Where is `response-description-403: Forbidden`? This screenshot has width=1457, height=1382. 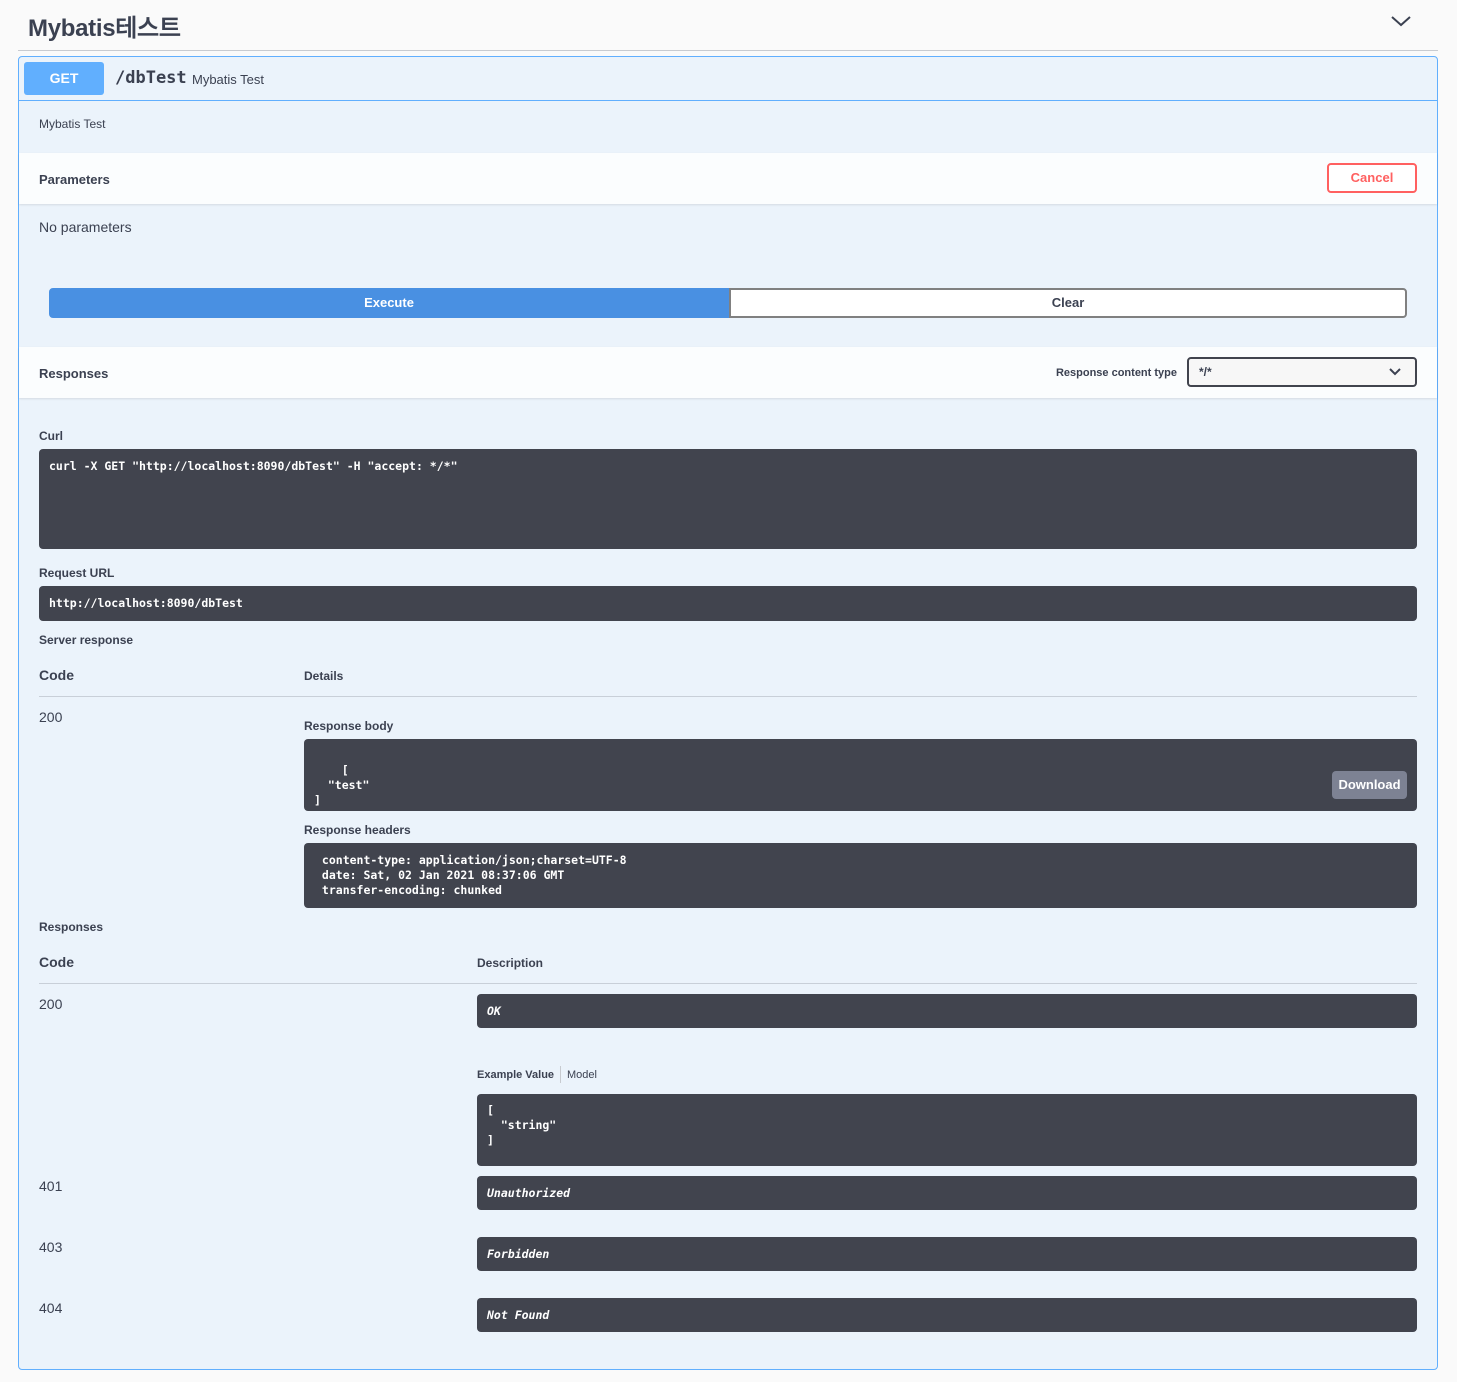 response-description-403: Forbidden is located at coordinates (947, 1254).